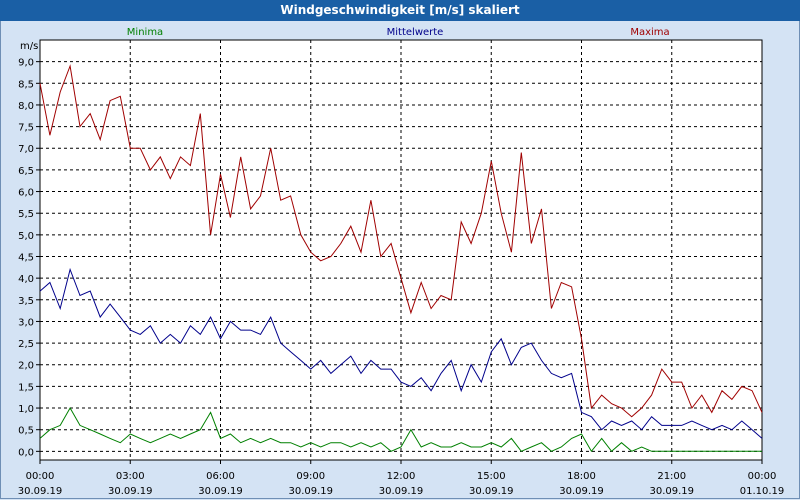 The height and width of the screenshot is (500, 800). Describe the element at coordinates (26, 431) in the screenshot. I see `y-tick-label: 0,5` at that location.